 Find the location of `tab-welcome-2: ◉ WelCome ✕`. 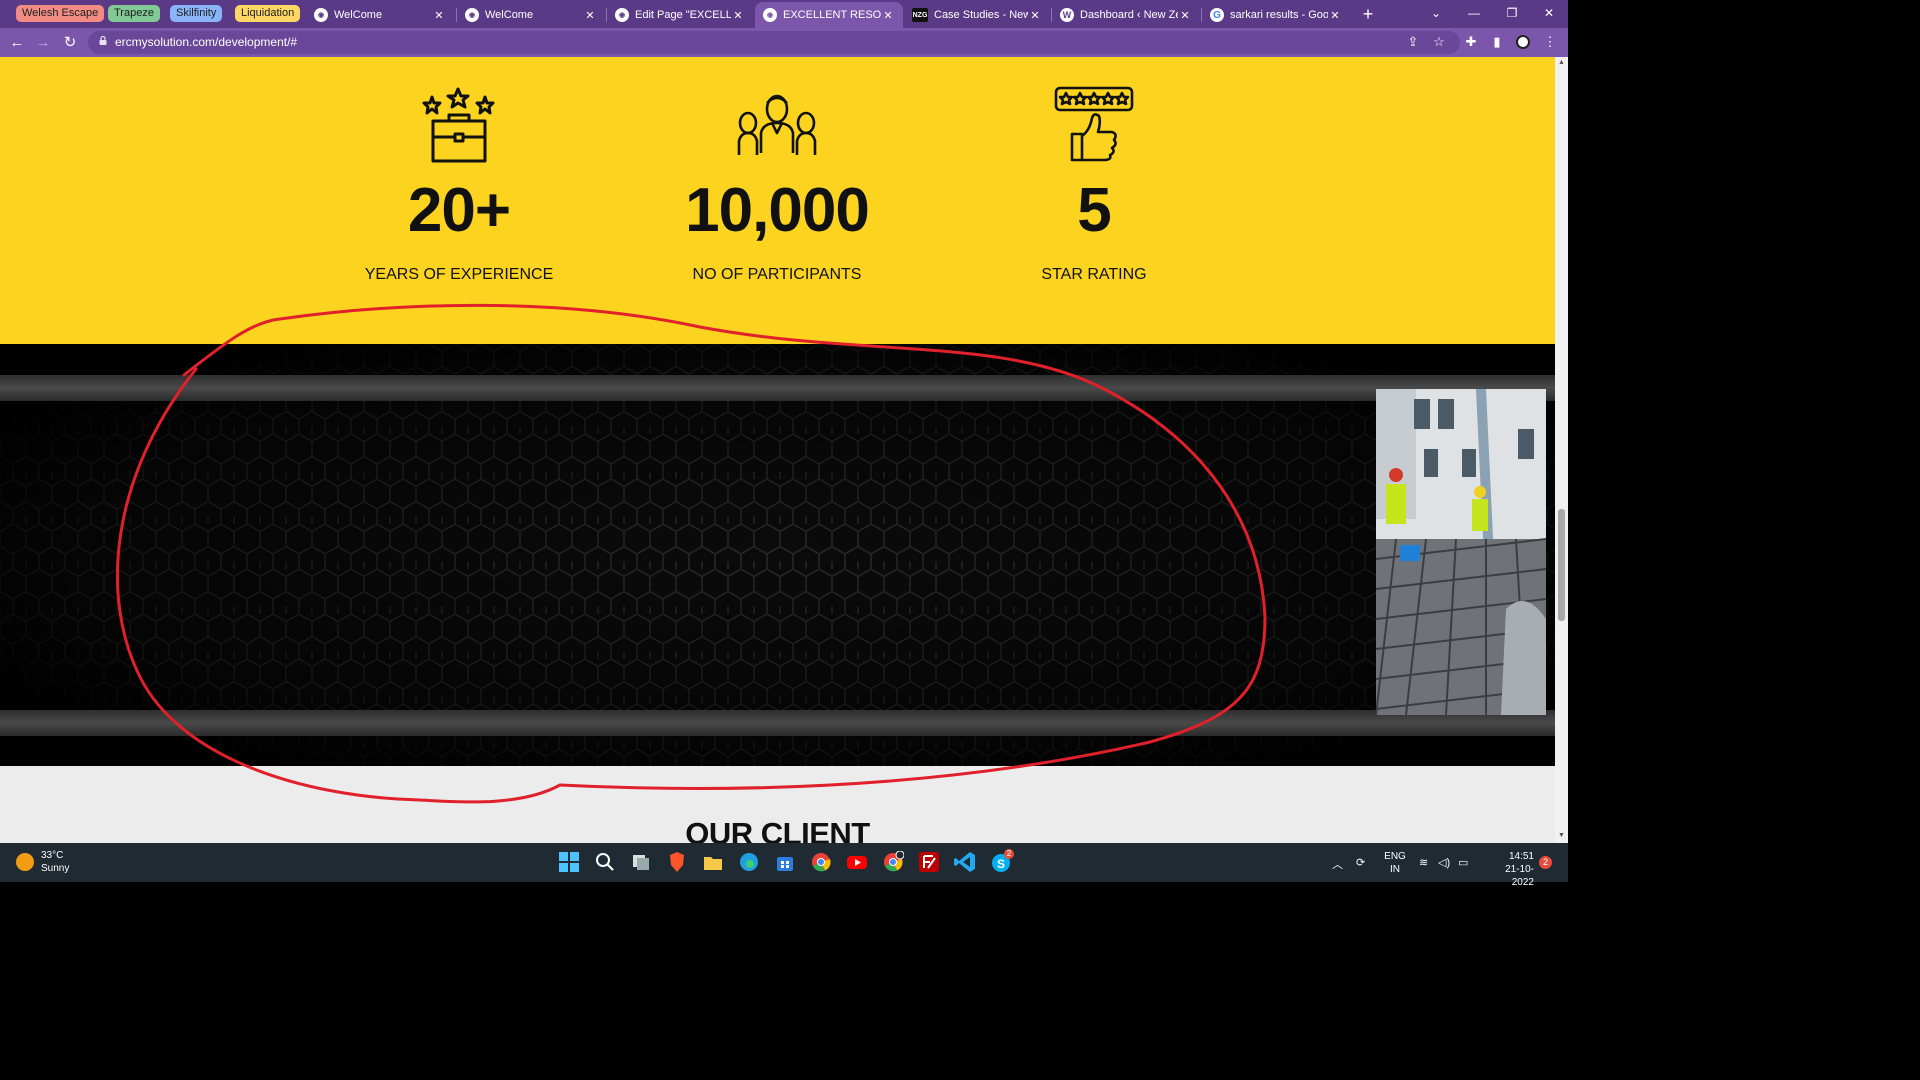

tab-welcome-2: ◉ WelCome ✕ is located at coordinates (531, 15).